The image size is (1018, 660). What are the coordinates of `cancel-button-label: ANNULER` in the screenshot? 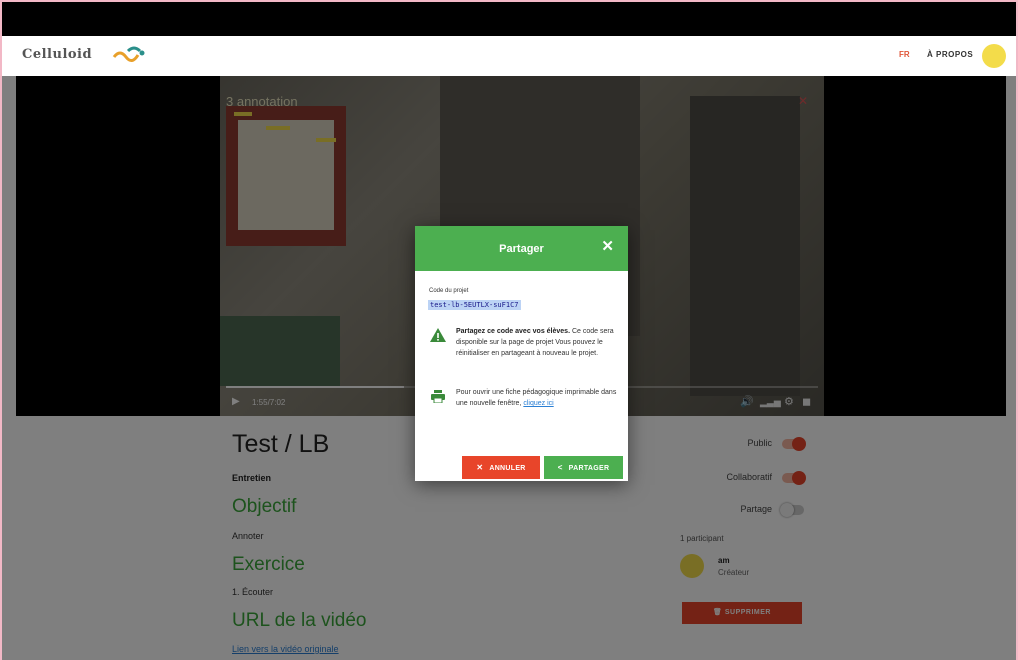 It's located at (507, 468).